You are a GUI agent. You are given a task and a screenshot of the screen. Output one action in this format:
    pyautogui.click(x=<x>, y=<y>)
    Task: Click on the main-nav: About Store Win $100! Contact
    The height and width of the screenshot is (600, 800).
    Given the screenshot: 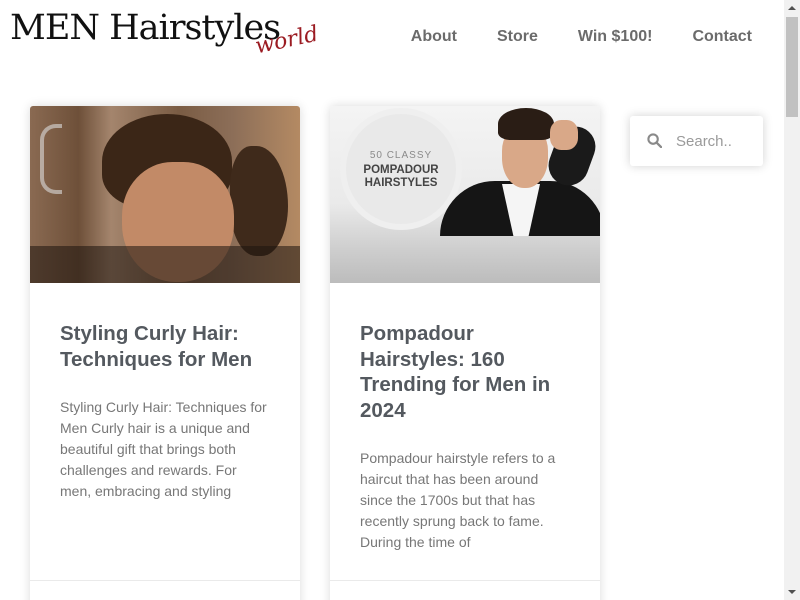 What is the action you would take?
    pyautogui.click(x=581, y=37)
    